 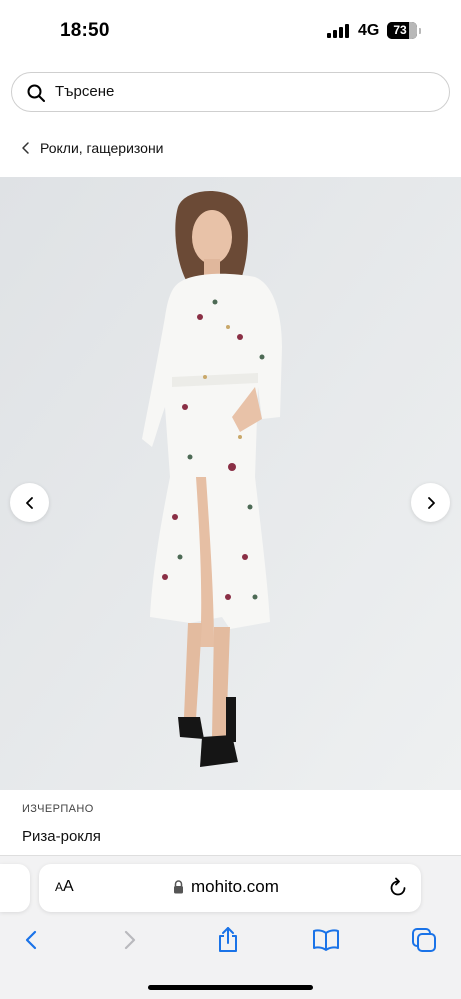 I want to click on carousel-next-button, so click(x=430, y=502).